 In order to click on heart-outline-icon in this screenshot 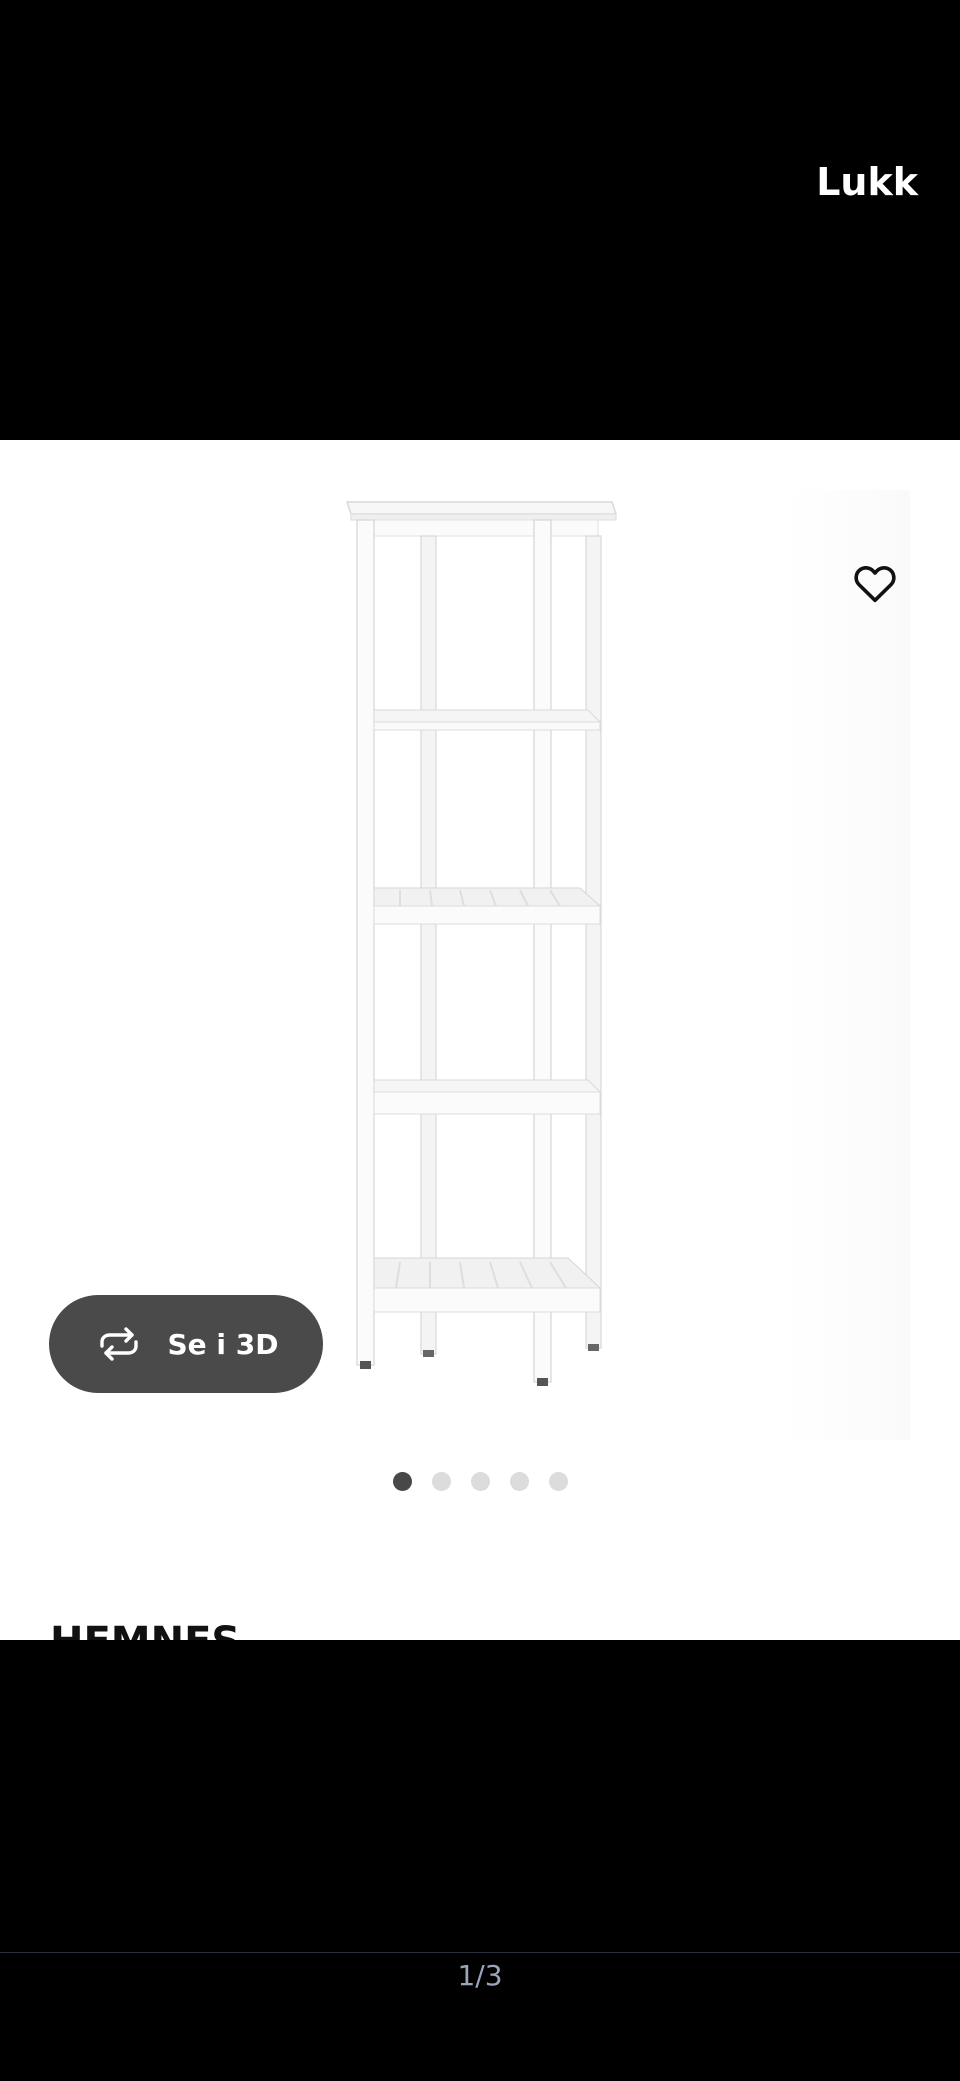, I will do `click(875, 584)`.